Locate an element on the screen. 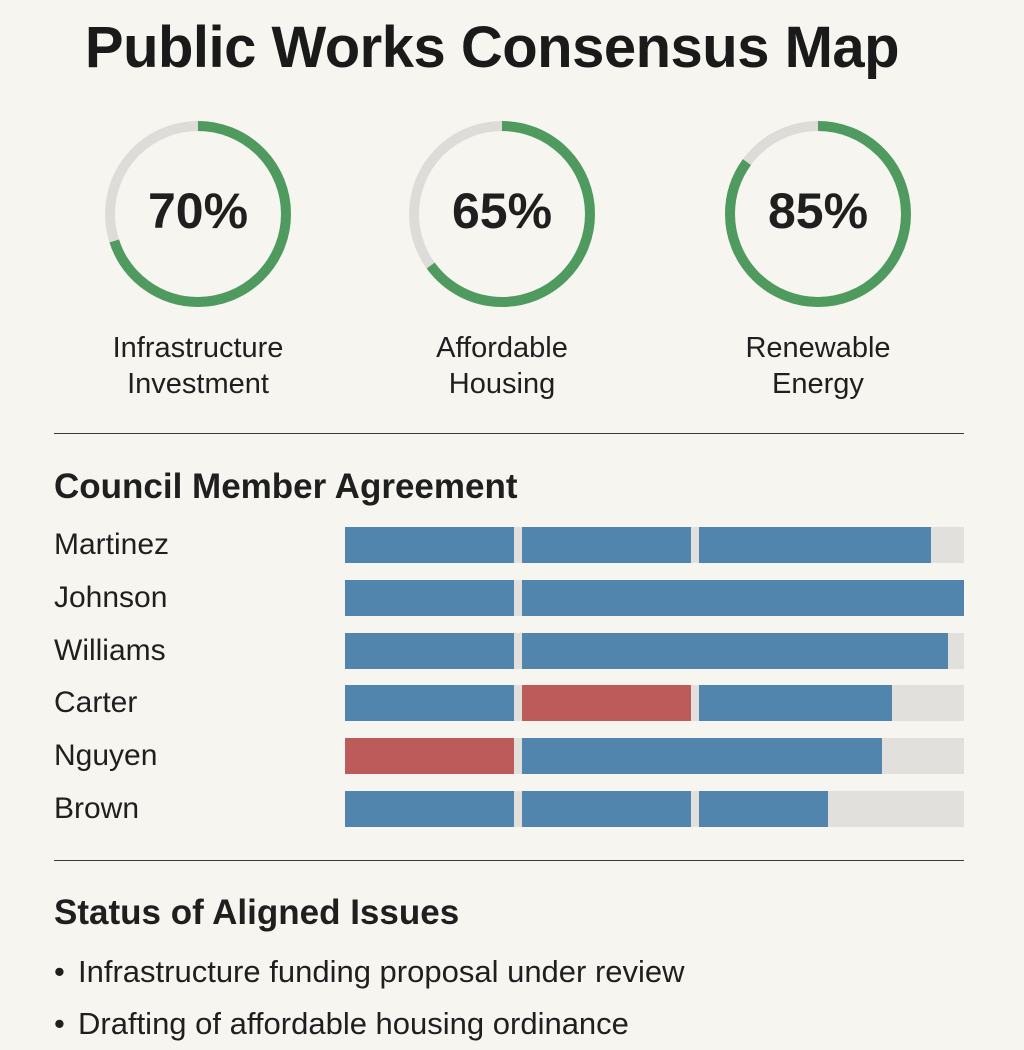 This screenshot has width=1024, height=1050. gauge-label-line: Affordable is located at coordinates (502, 348).